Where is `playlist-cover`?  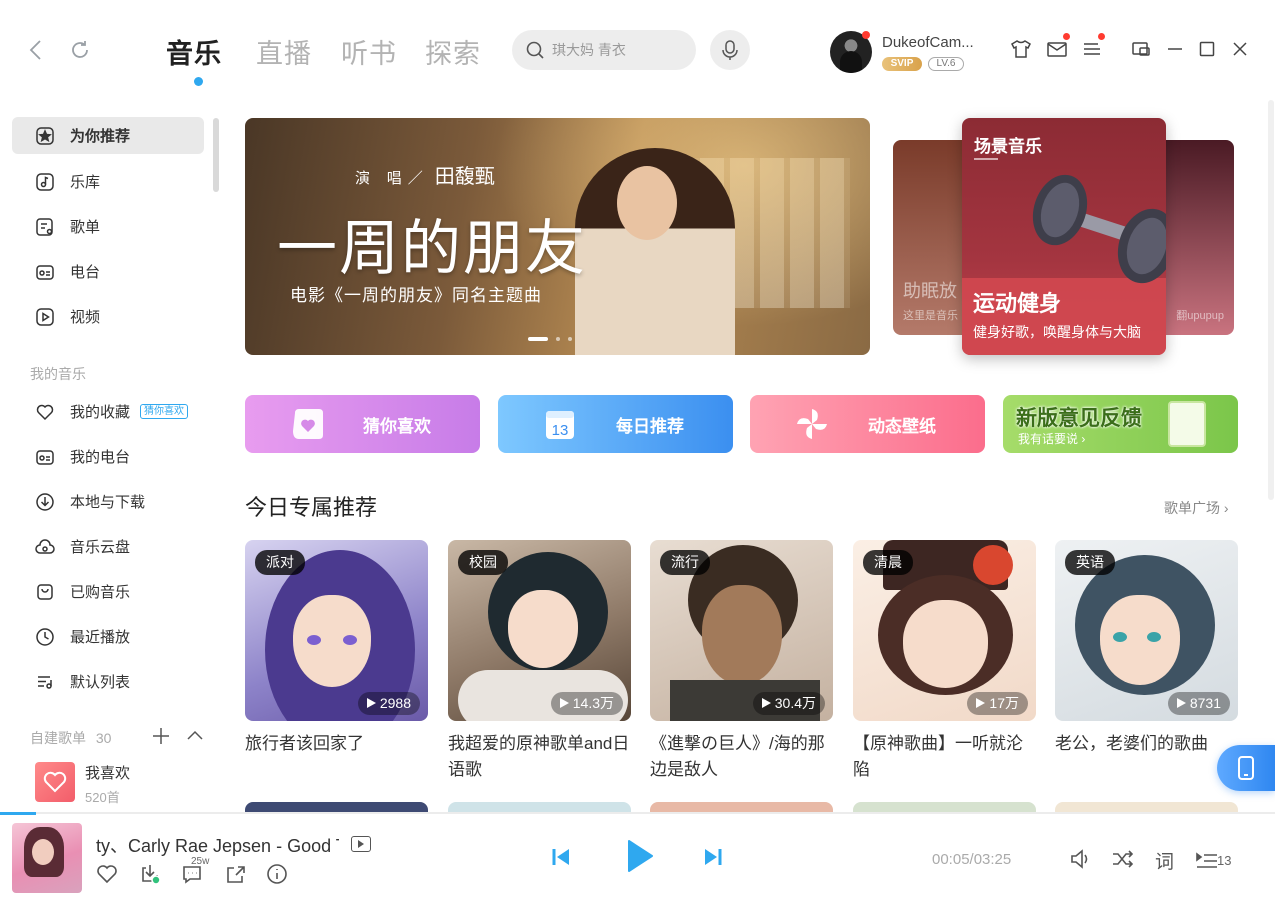
playlist-cover is located at coordinates (55, 782).